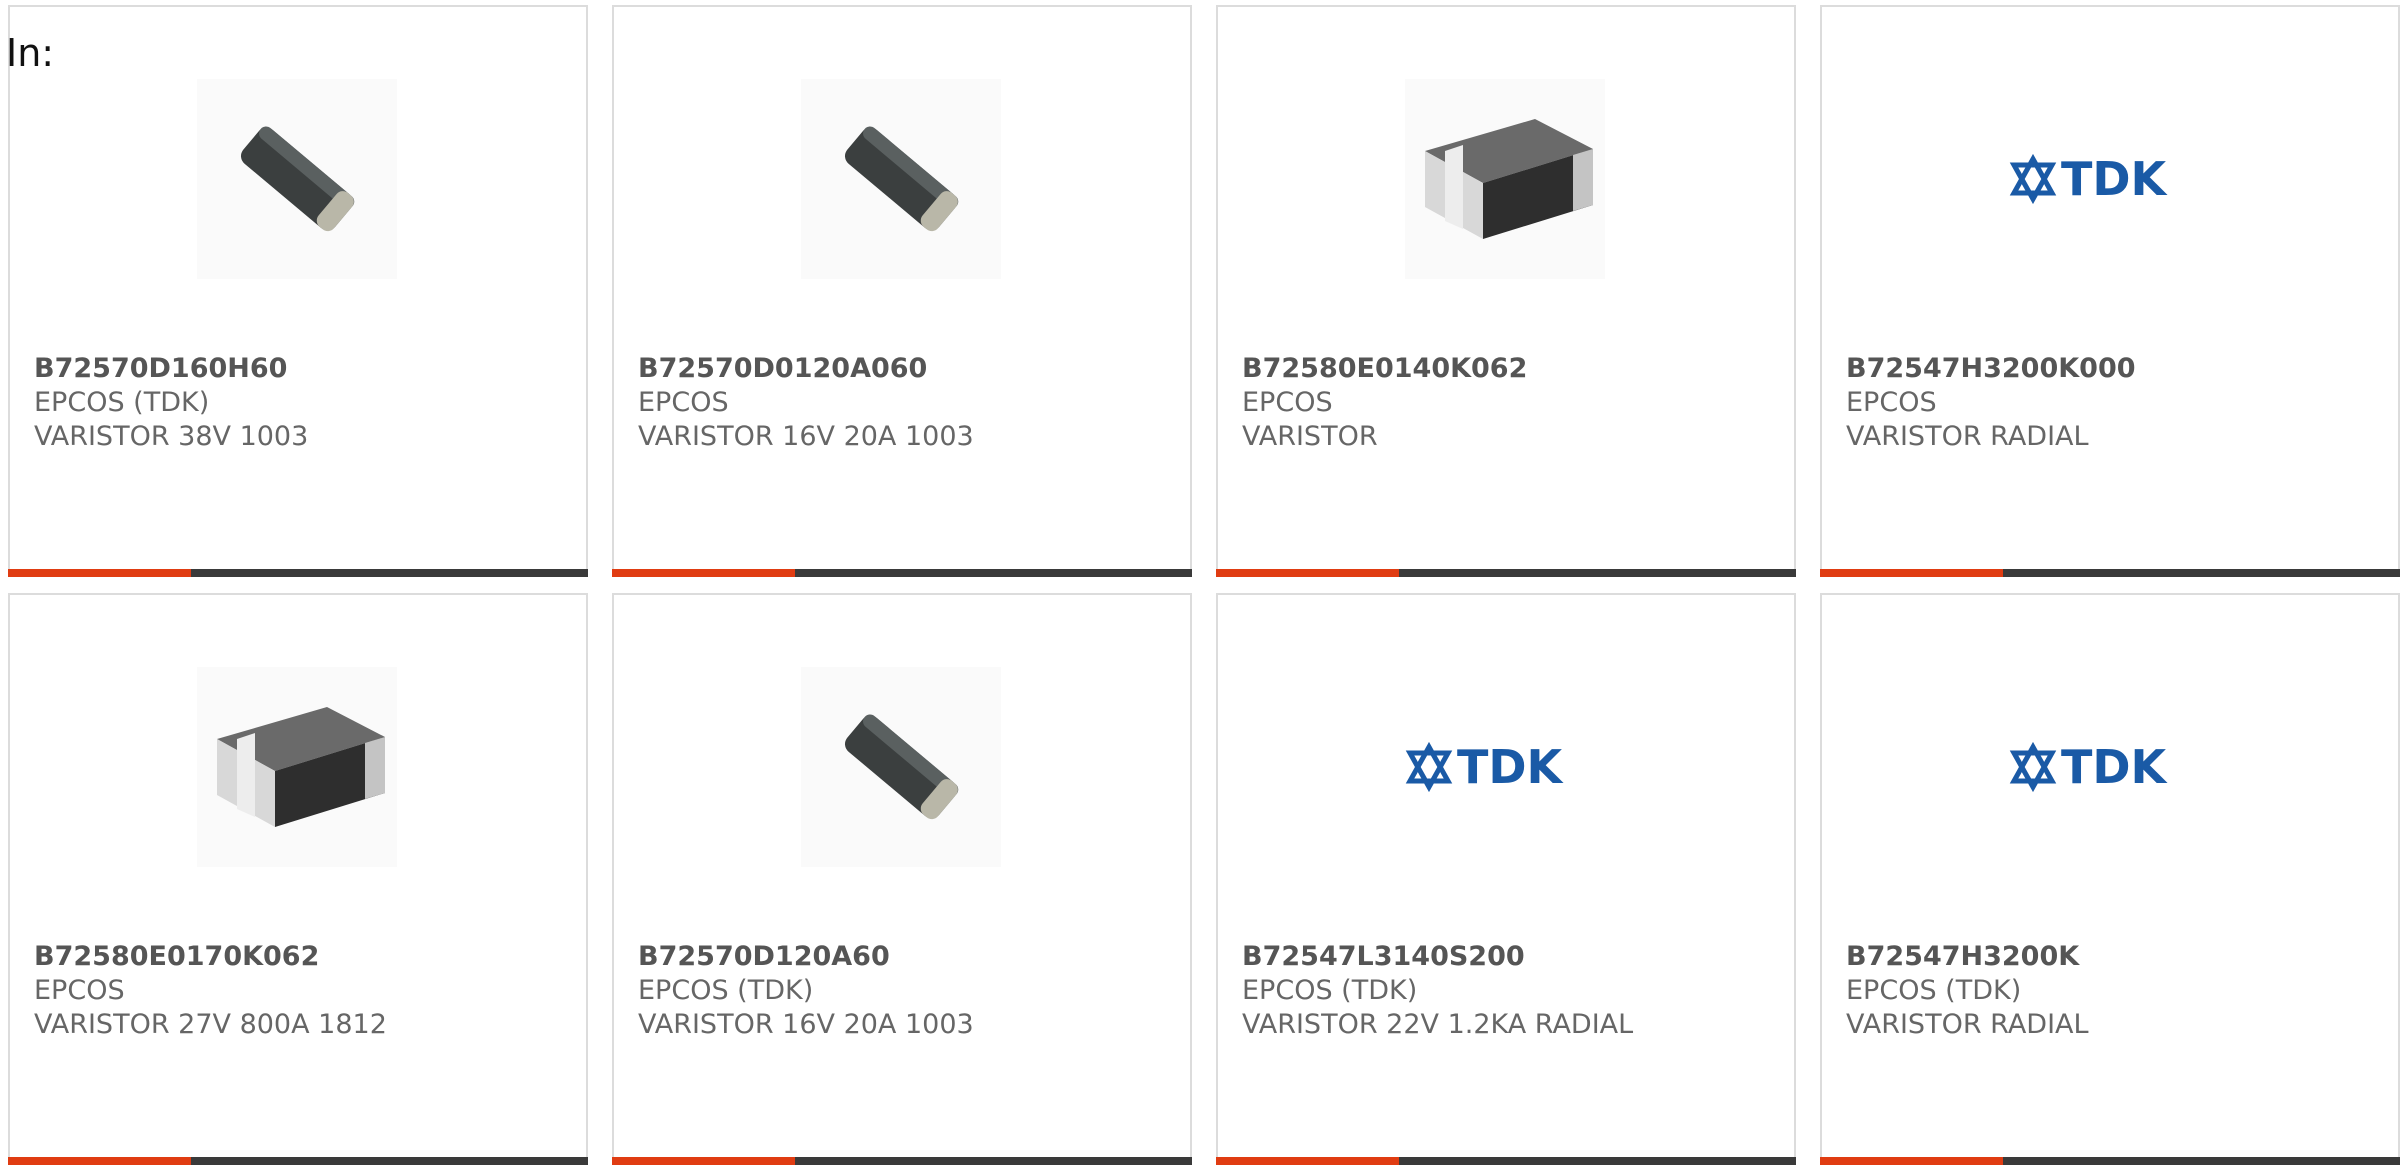 The image size is (2400, 1167). What do you see at coordinates (305, 369) in the screenshot?
I see `part-number: B72570D160H60` at bounding box center [305, 369].